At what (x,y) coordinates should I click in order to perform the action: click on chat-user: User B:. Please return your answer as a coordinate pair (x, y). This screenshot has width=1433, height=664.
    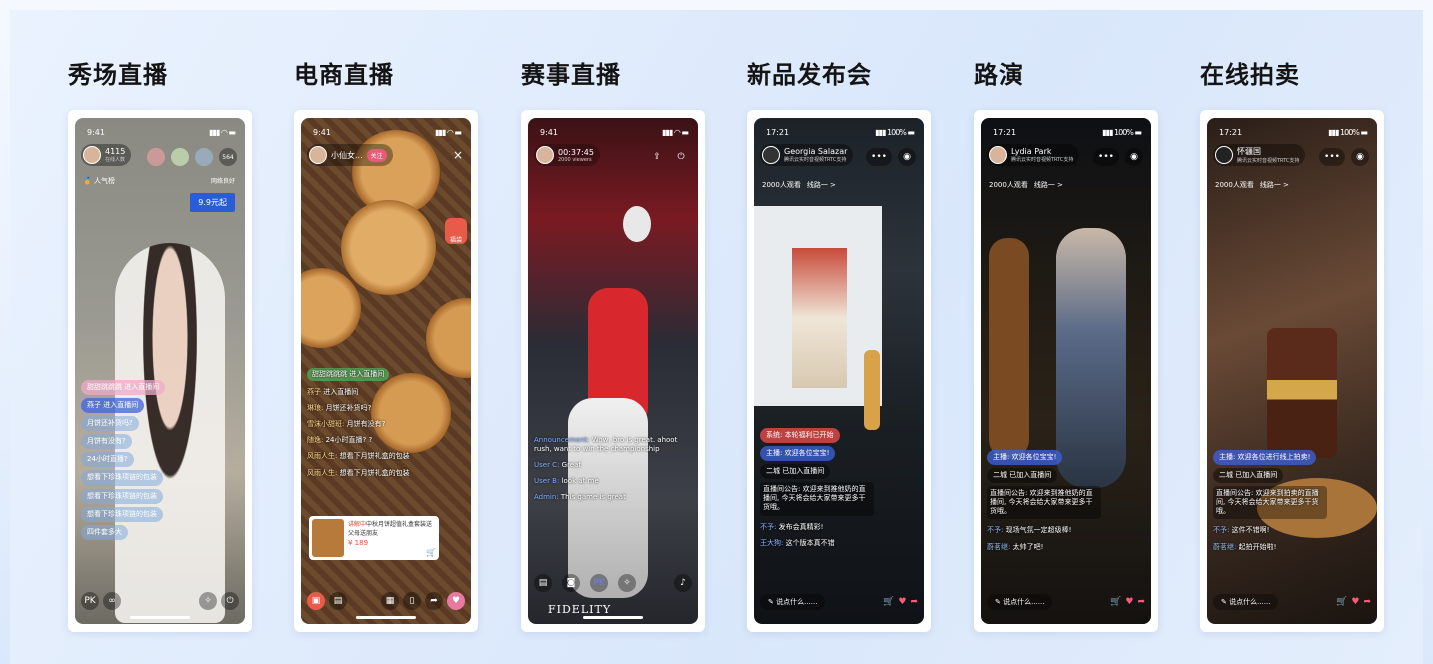
    Looking at the image, I should click on (547, 481).